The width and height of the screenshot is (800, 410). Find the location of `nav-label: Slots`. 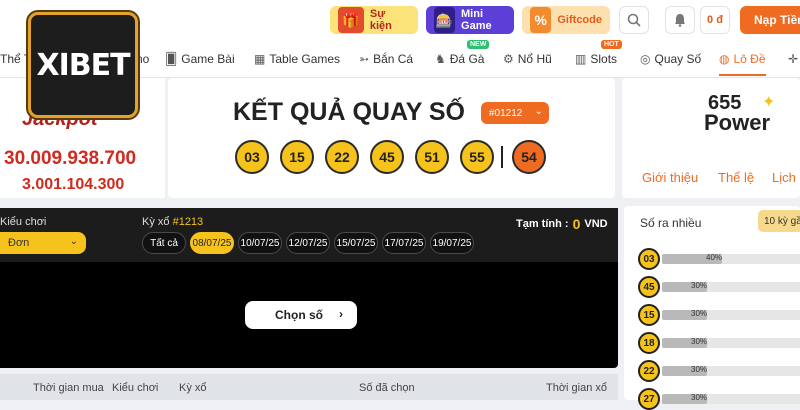

nav-label: Slots is located at coordinates (604, 59).